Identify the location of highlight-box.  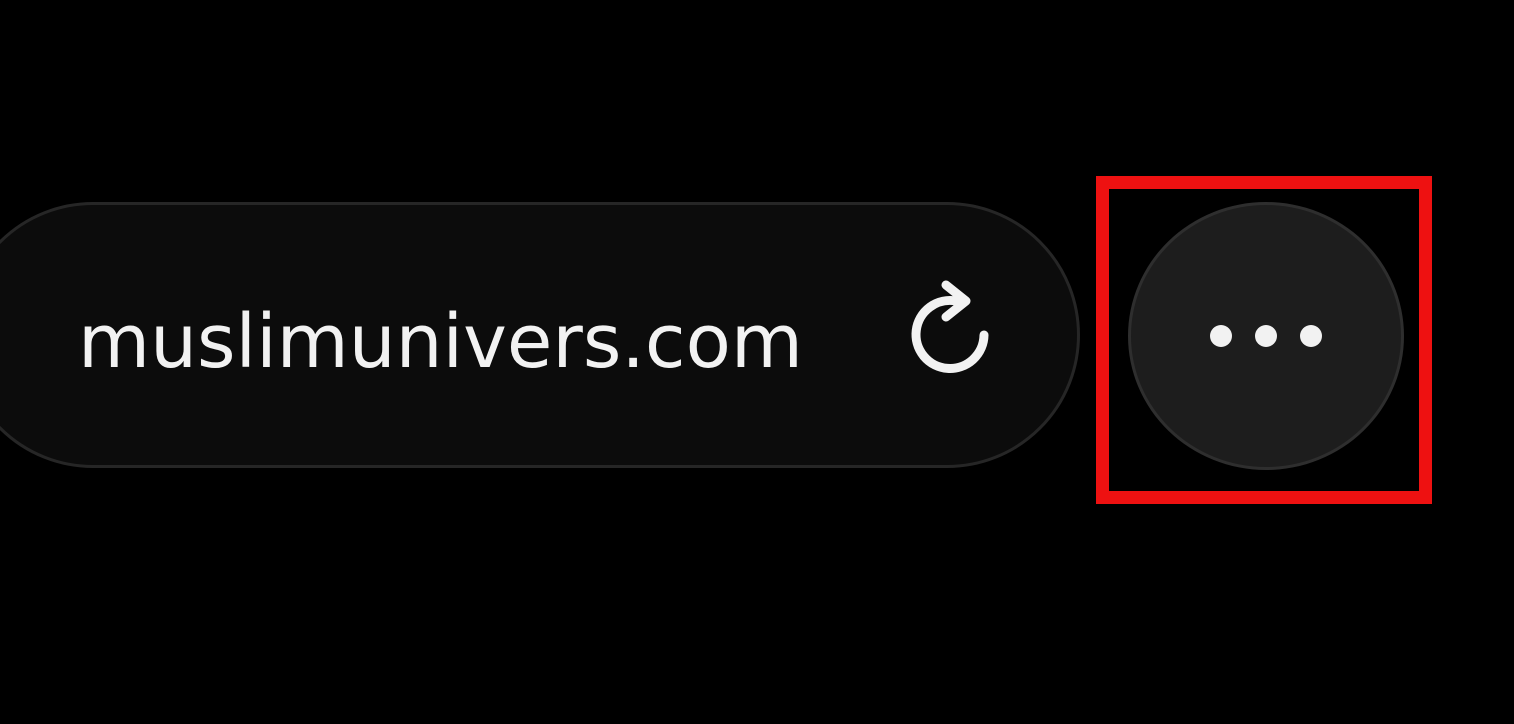
(1264, 340).